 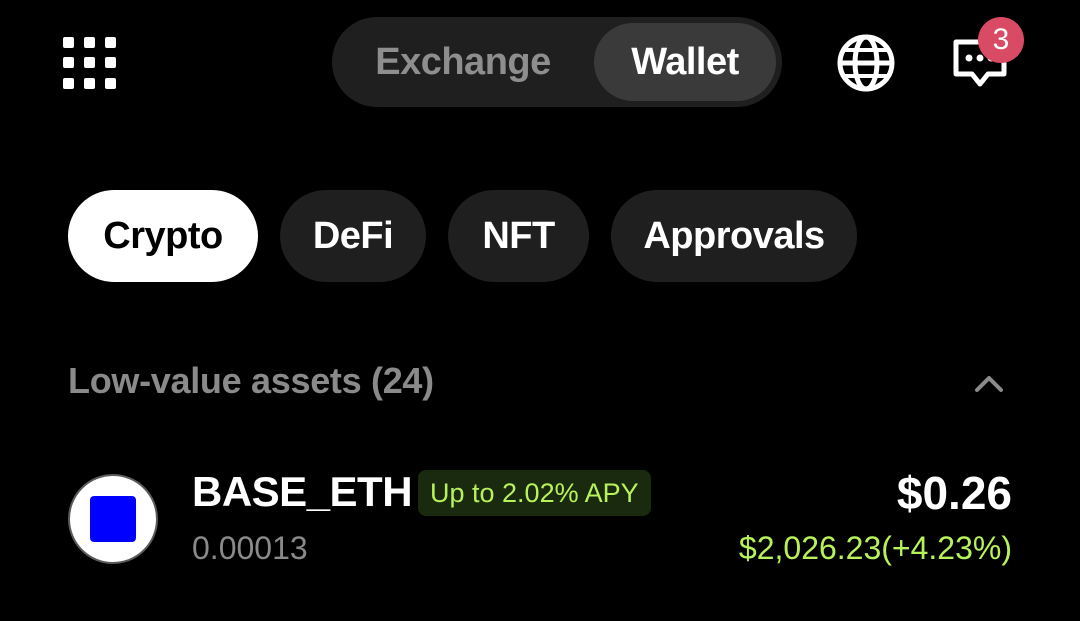 I want to click on low-value-assets-header: Low-value assets (24), so click(x=251, y=381).